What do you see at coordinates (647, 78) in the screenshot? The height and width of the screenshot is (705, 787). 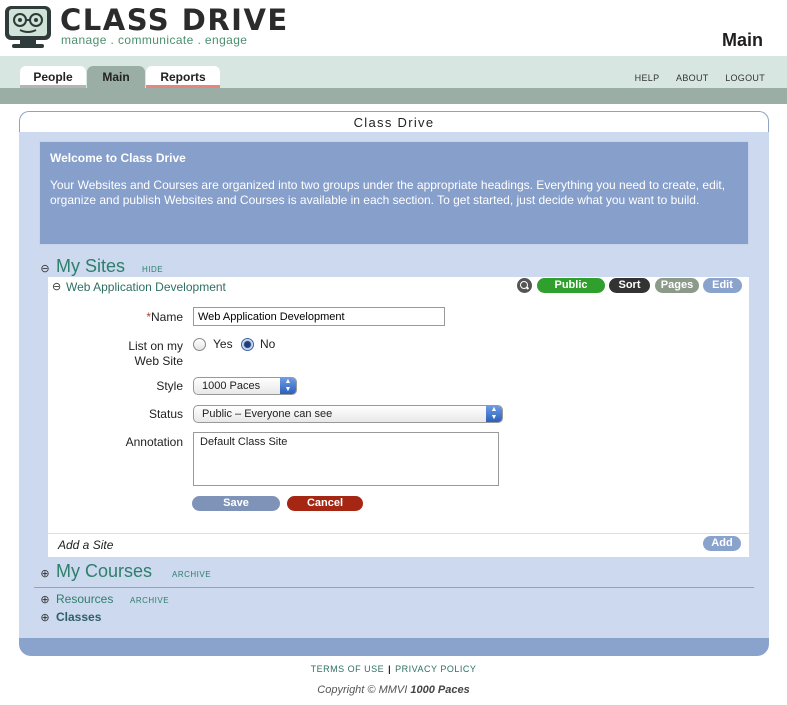 I see `help-link: HELP` at bounding box center [647, 78].